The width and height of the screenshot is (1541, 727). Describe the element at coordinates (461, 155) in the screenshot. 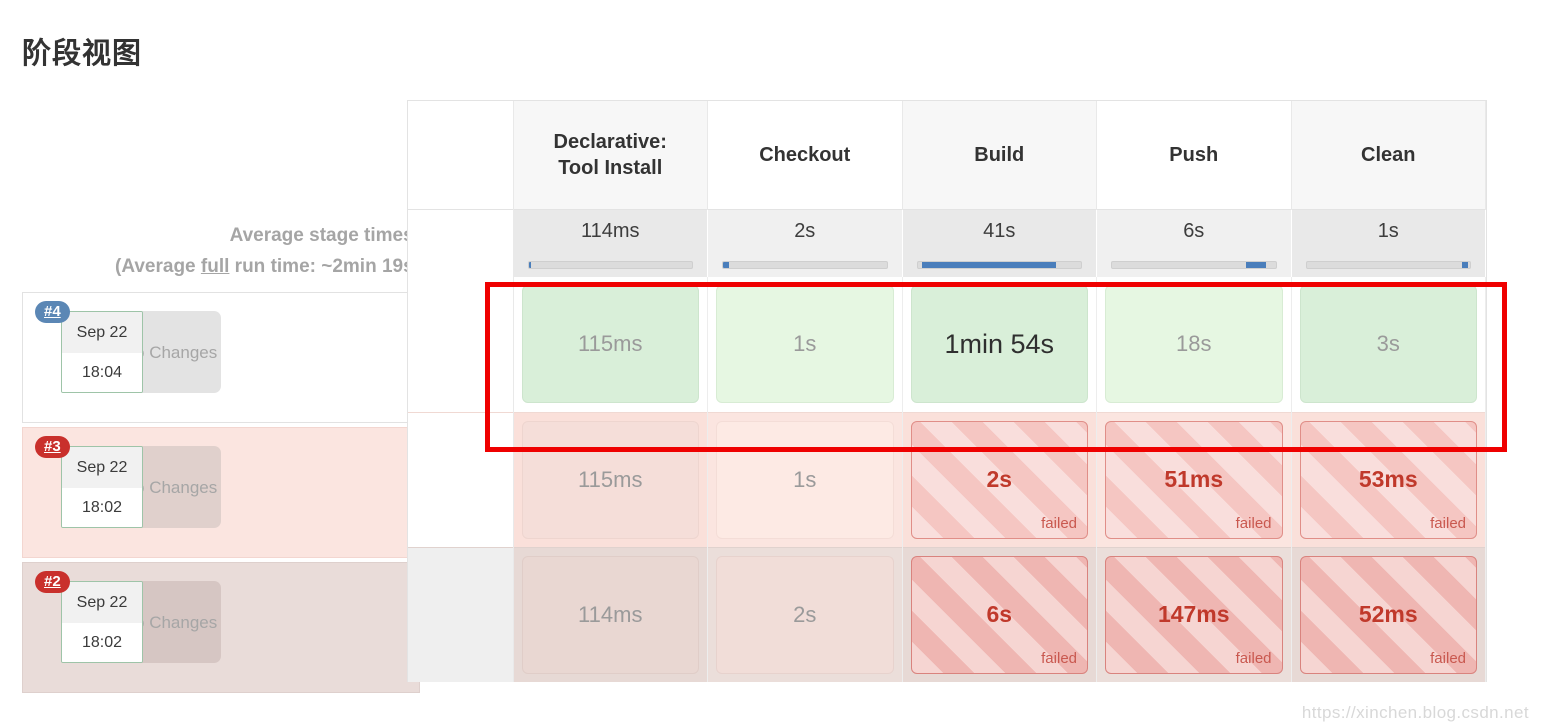

I see `stage-header-blank` at that location.